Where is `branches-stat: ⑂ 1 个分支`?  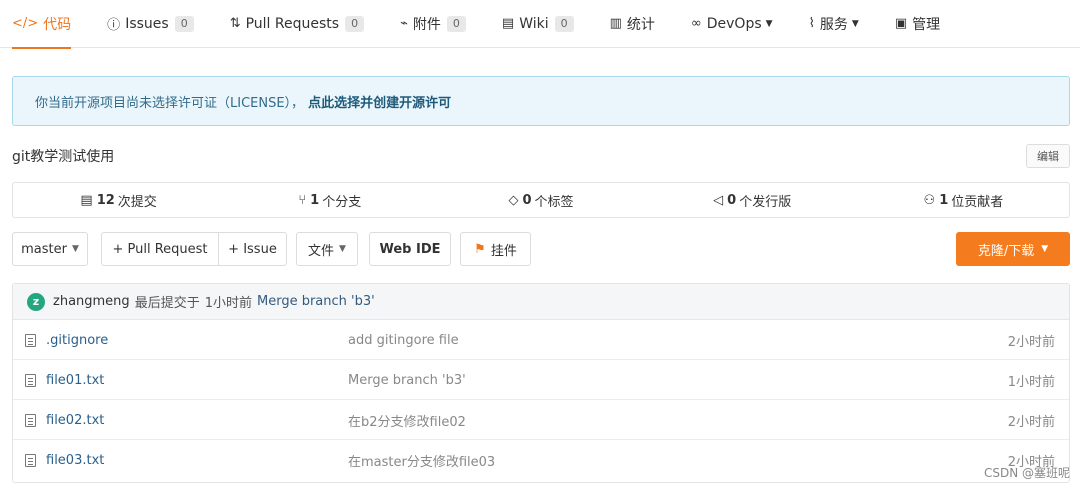 branches-stat: ⑂ 1 个分支 is located at coordinates (329, 200).